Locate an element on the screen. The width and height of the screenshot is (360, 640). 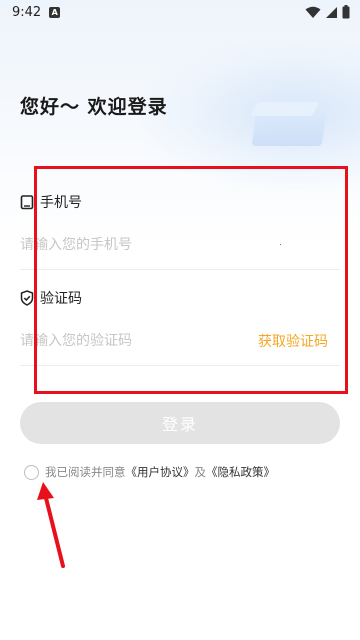
code-input-row: 获取验证码 is located at coordinates (180, 341).